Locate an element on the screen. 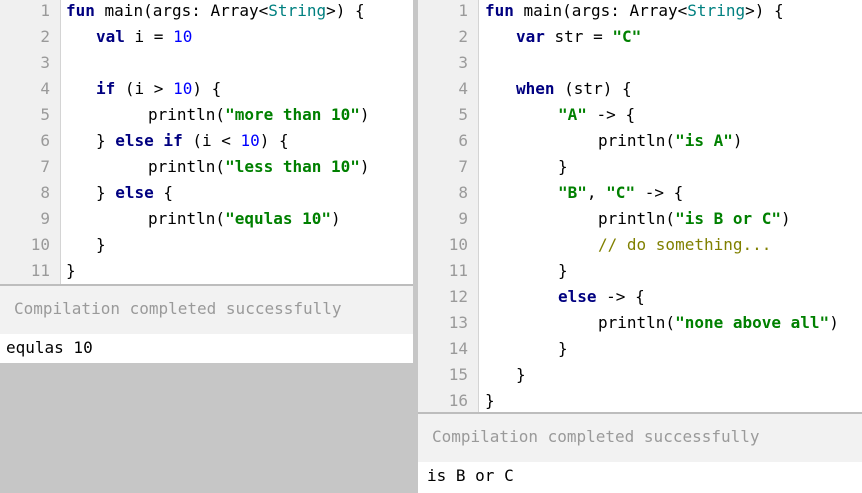  line-number: 13 is located at coordinates (458, 322).